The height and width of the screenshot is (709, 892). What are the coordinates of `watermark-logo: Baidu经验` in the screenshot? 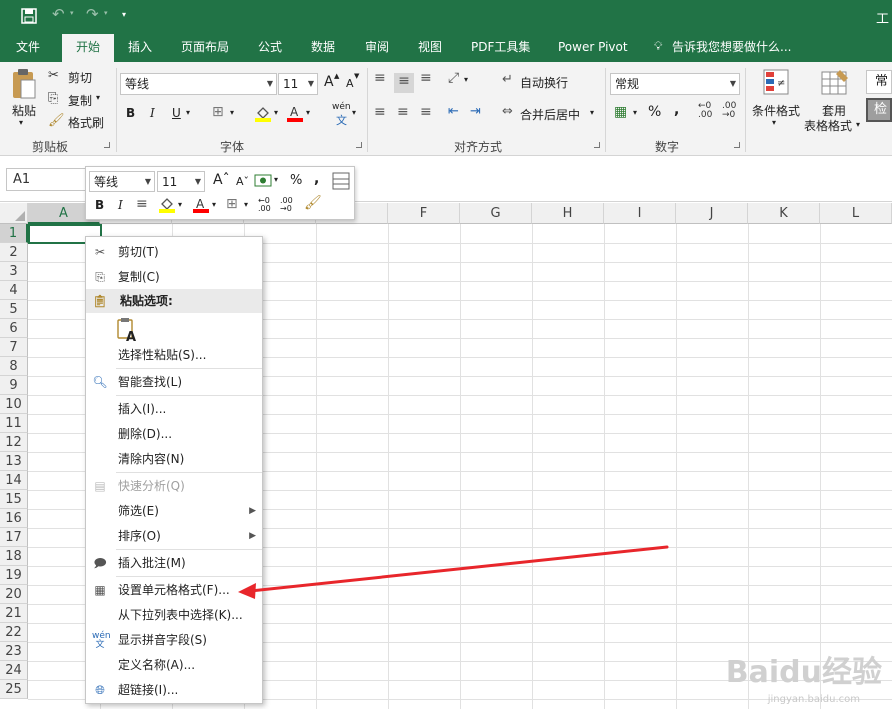 It's located at (804, 669).